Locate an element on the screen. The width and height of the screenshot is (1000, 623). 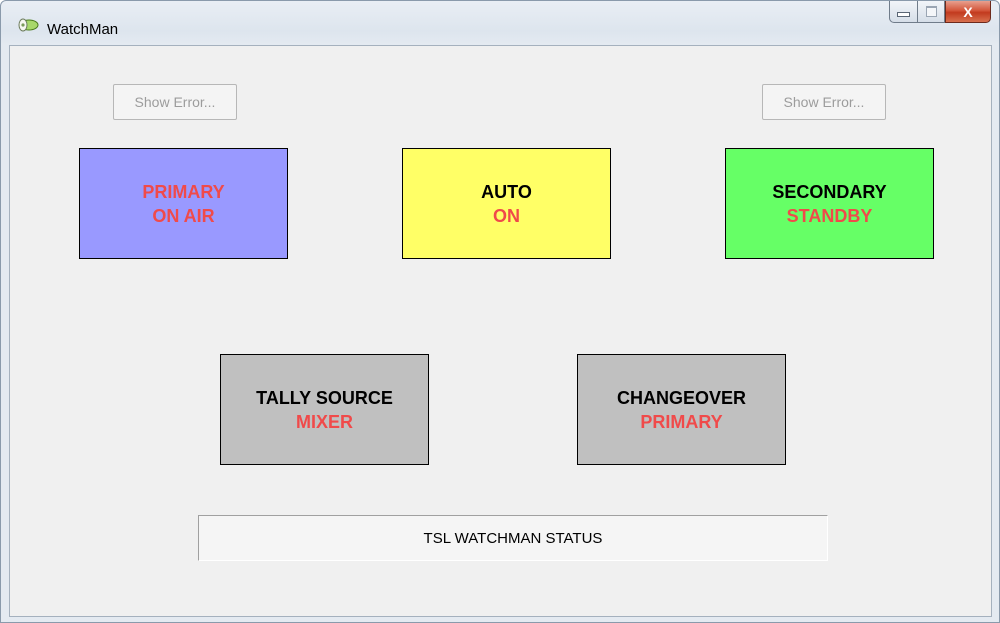
minimize-icon is located at coordinates (903, 14).